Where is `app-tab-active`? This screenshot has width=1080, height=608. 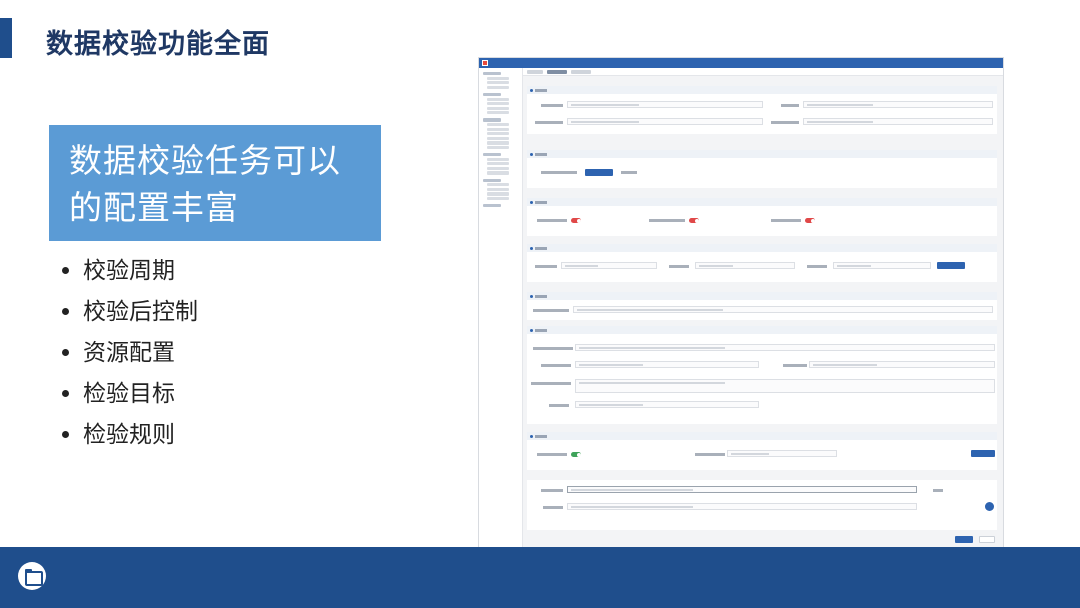 app-tab-active is located at coordinates (557, 72).